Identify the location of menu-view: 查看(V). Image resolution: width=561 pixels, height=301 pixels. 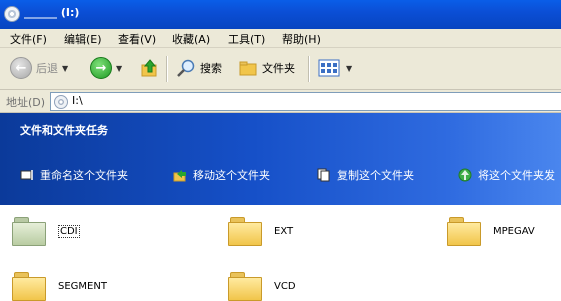
(137, 39).